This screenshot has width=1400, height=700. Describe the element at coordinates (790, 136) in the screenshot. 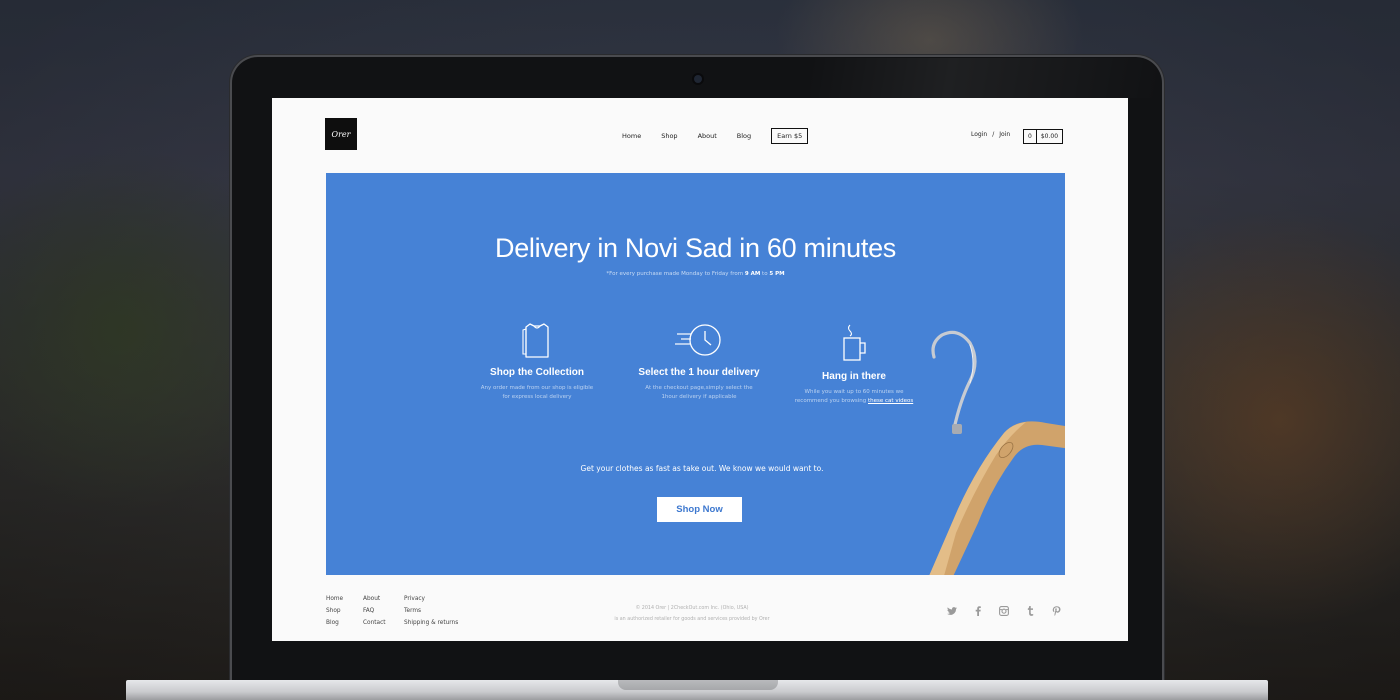

I see `earn-button: Earn $5` at that location.